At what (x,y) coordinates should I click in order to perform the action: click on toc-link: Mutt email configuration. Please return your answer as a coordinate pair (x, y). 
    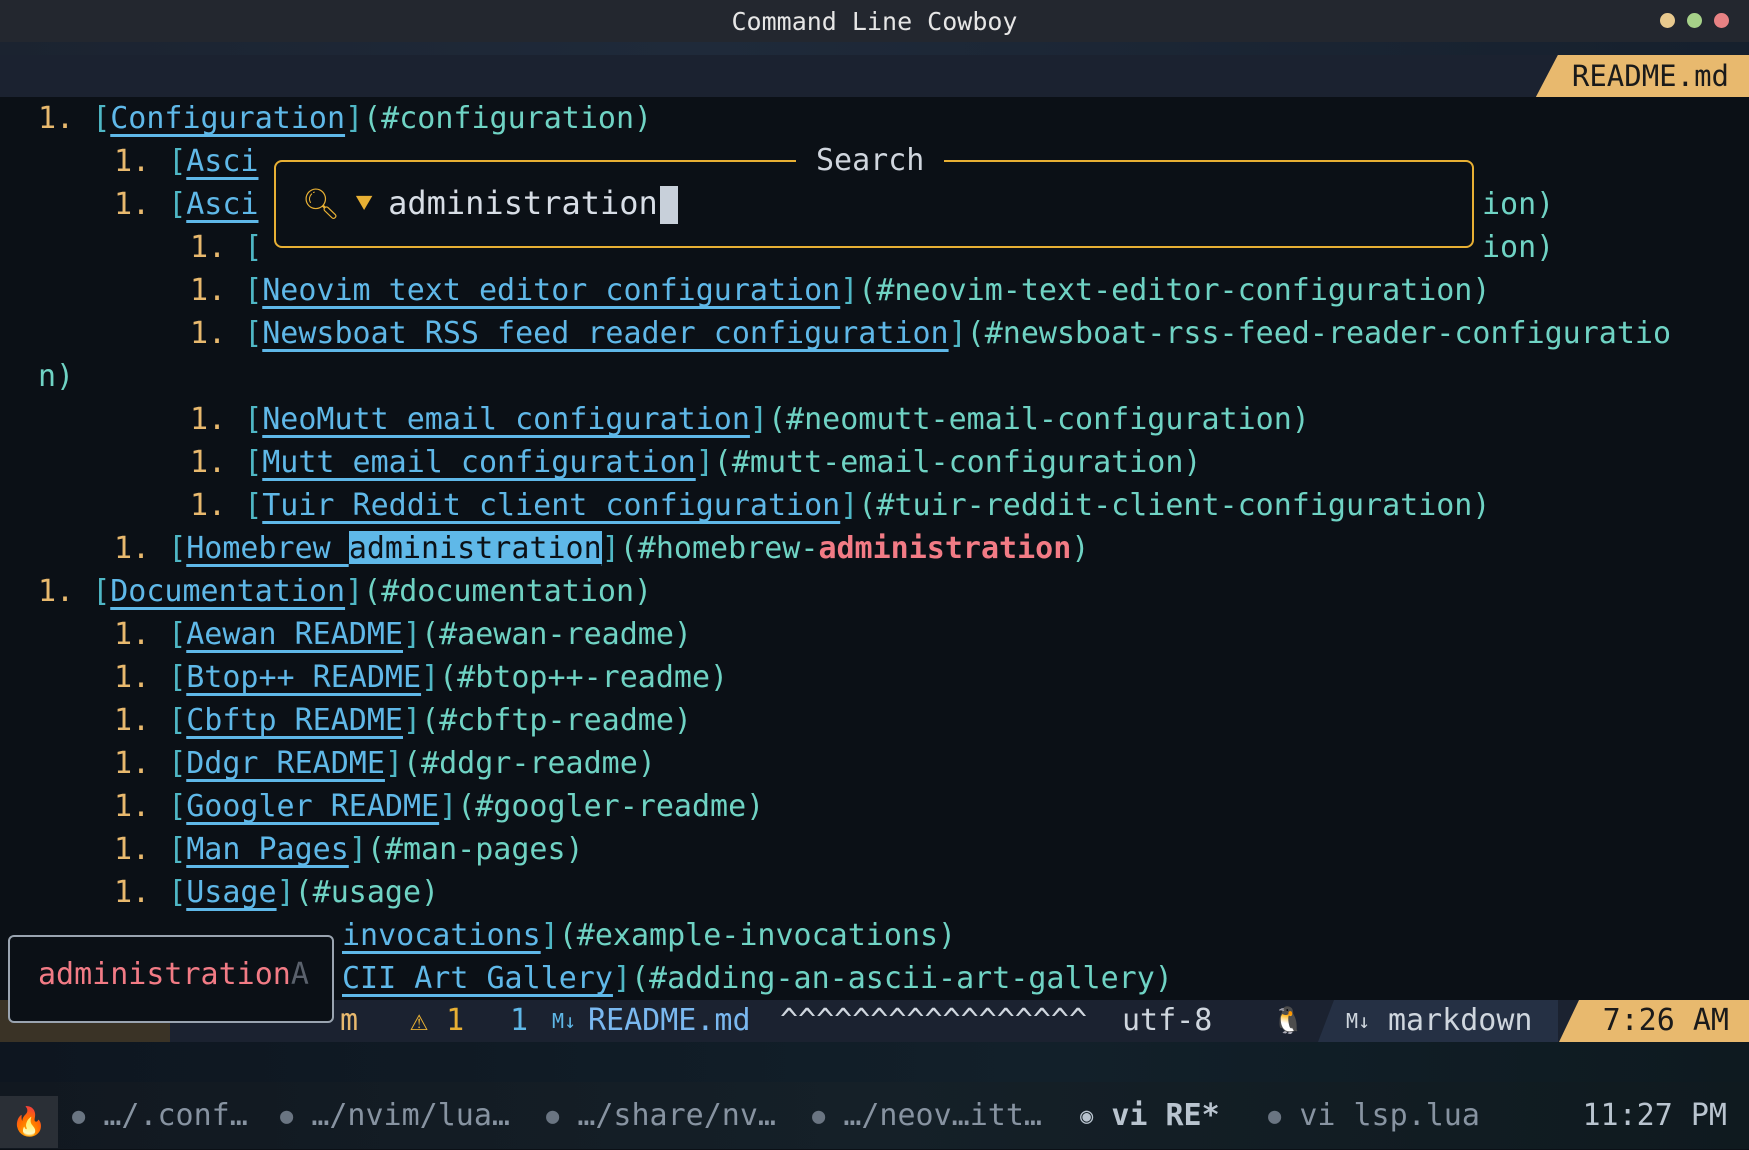
    Looking at the image, I should click on (478, 462).